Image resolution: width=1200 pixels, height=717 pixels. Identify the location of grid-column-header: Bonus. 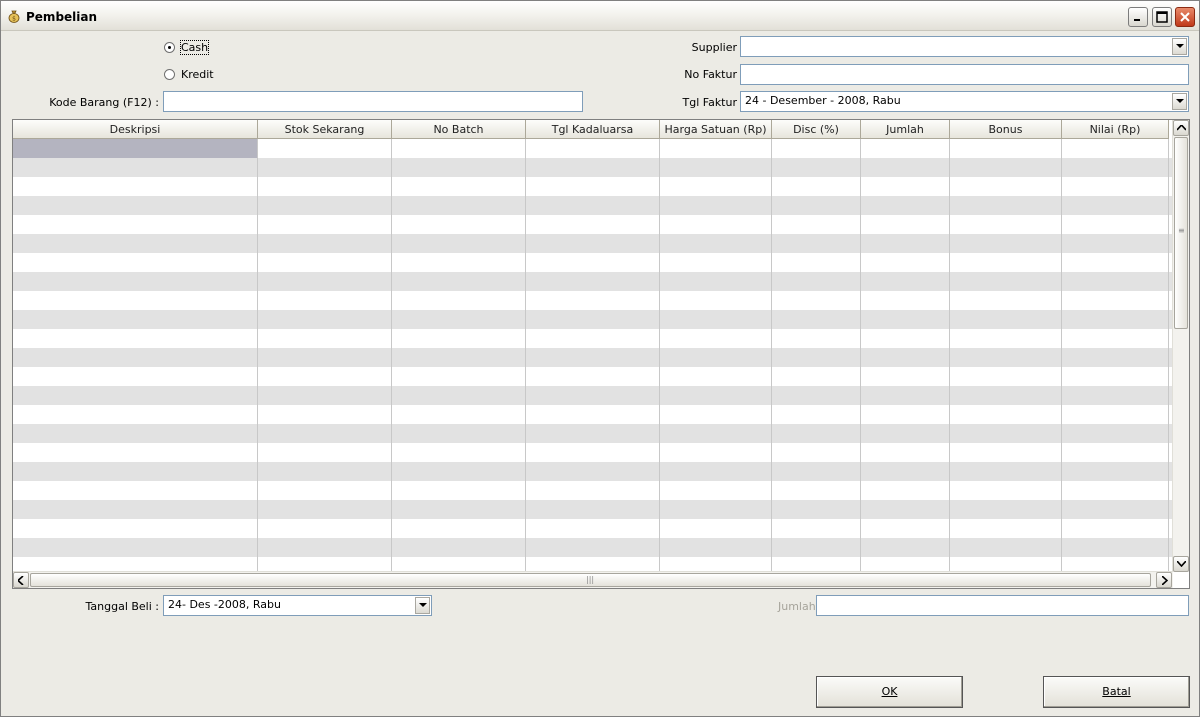
(1006, 129).